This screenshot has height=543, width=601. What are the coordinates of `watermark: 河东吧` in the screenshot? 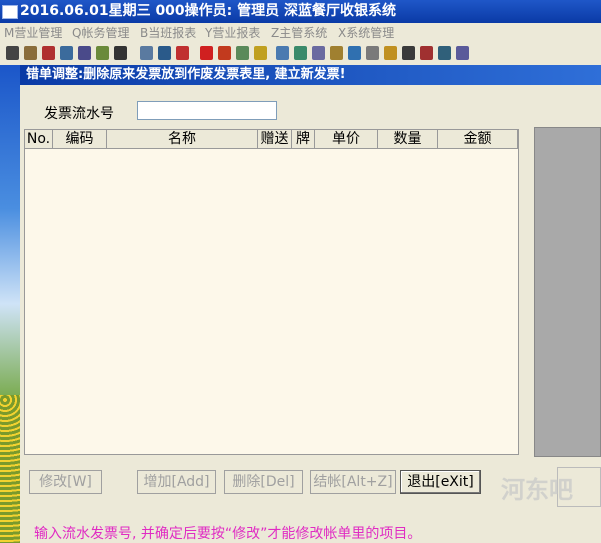 It's located at (537, 490).